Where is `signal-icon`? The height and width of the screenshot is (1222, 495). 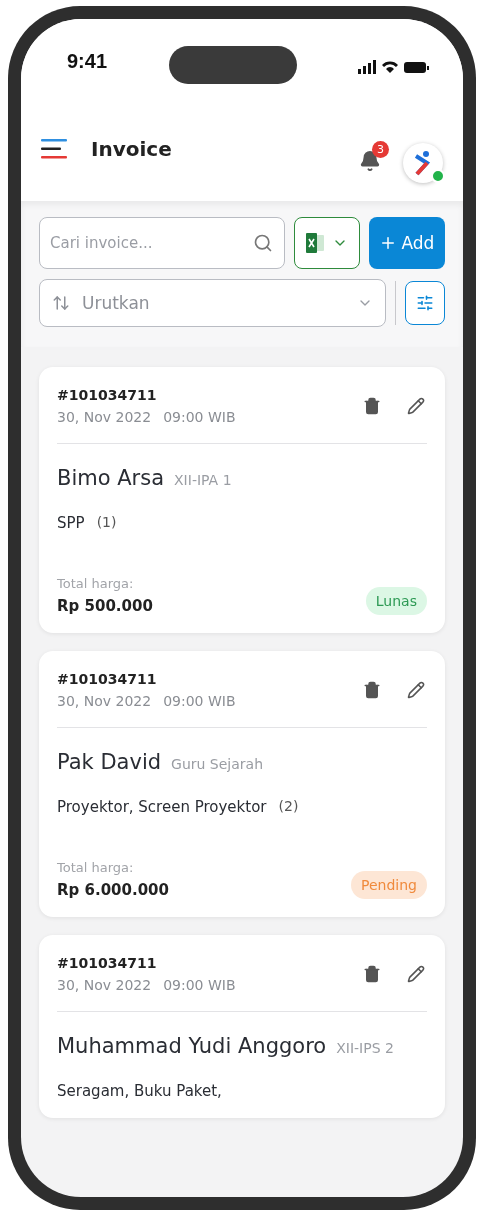 signal-icon is located at coordinates (367, 67).